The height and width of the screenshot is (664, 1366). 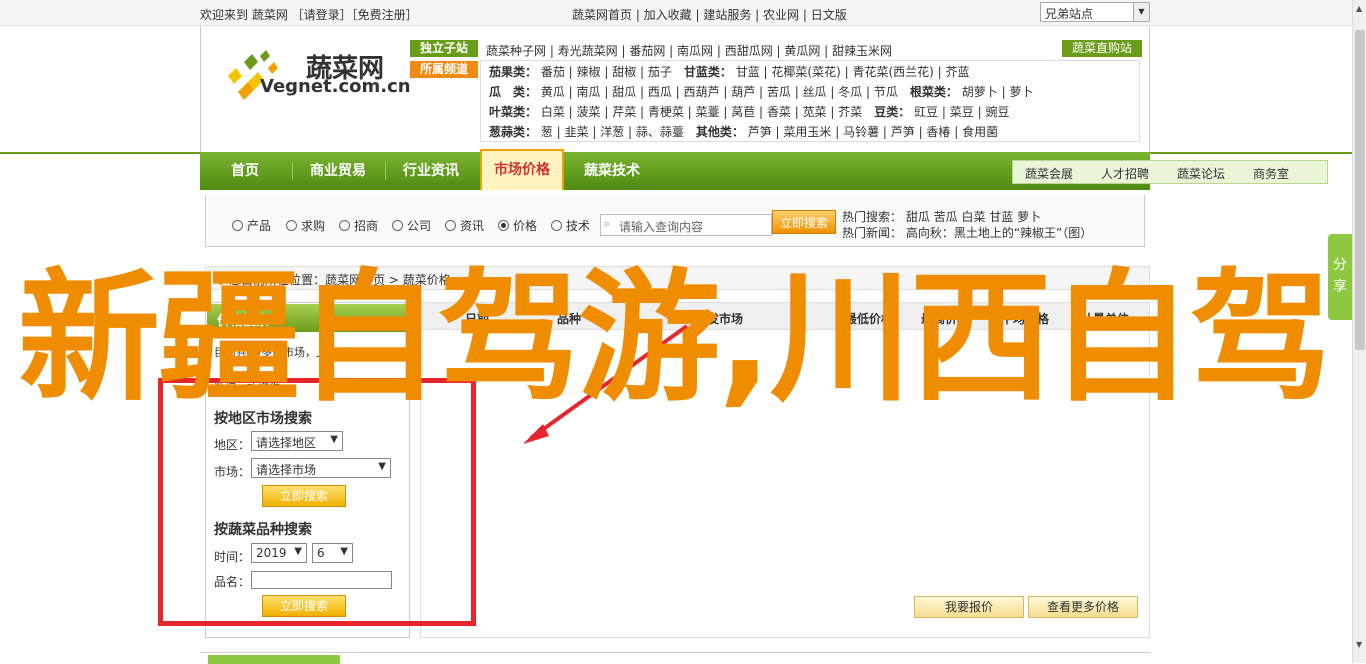 I want to click on welcome-text: 欢迎来到 蔬菜网 ［请登录］［免费注册］, so click(x=309, y=14).